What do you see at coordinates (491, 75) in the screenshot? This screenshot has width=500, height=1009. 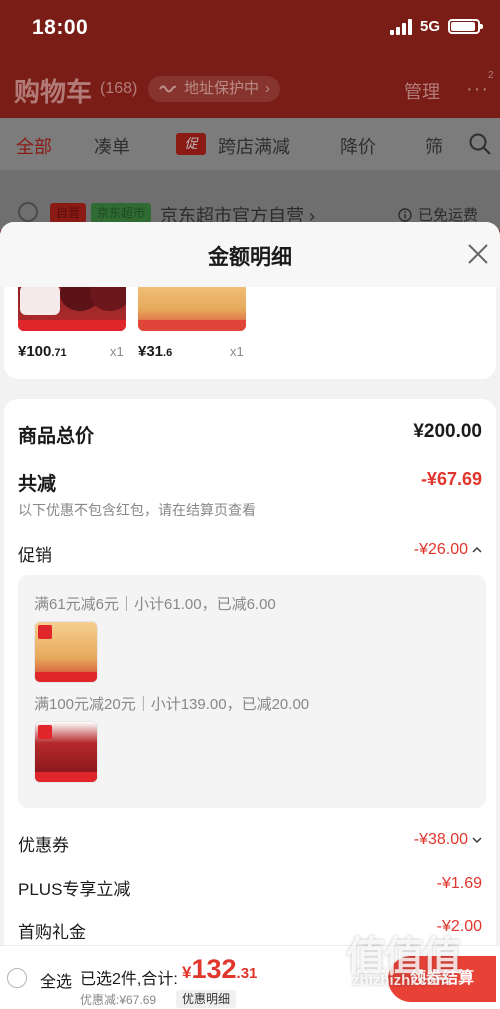 I see `more-badge: 2` at bounding box center [491, 75].